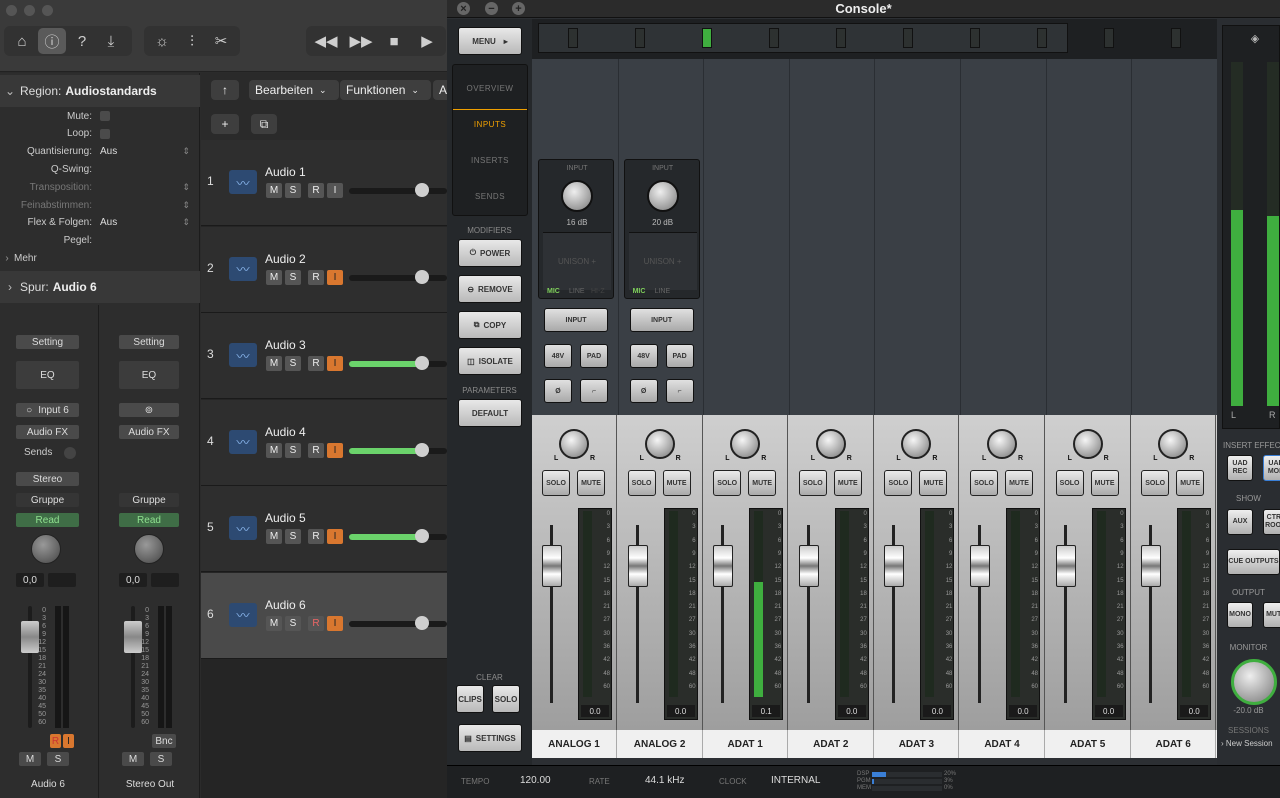 The width and height of the screenshot is (1280, 798). I want to click on preamp-gain-knob, so click(577, 196).